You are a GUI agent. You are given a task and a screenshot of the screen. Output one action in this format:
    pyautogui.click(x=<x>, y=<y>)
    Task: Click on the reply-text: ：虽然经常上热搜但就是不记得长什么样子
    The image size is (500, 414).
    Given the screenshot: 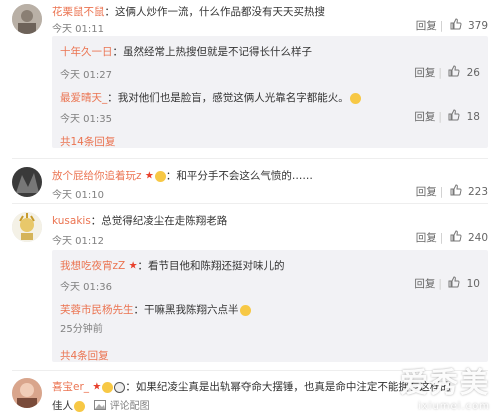 What is the action you would take?
    pyautogui.click(x=212, y=52)
    